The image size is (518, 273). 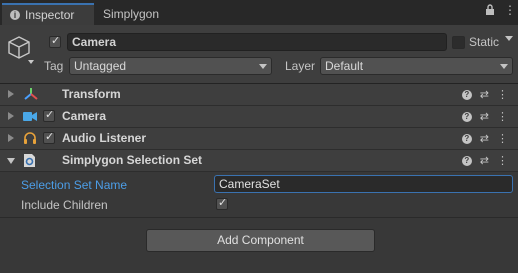 I want to click on info-icon: i, so click(x=15, y=15).